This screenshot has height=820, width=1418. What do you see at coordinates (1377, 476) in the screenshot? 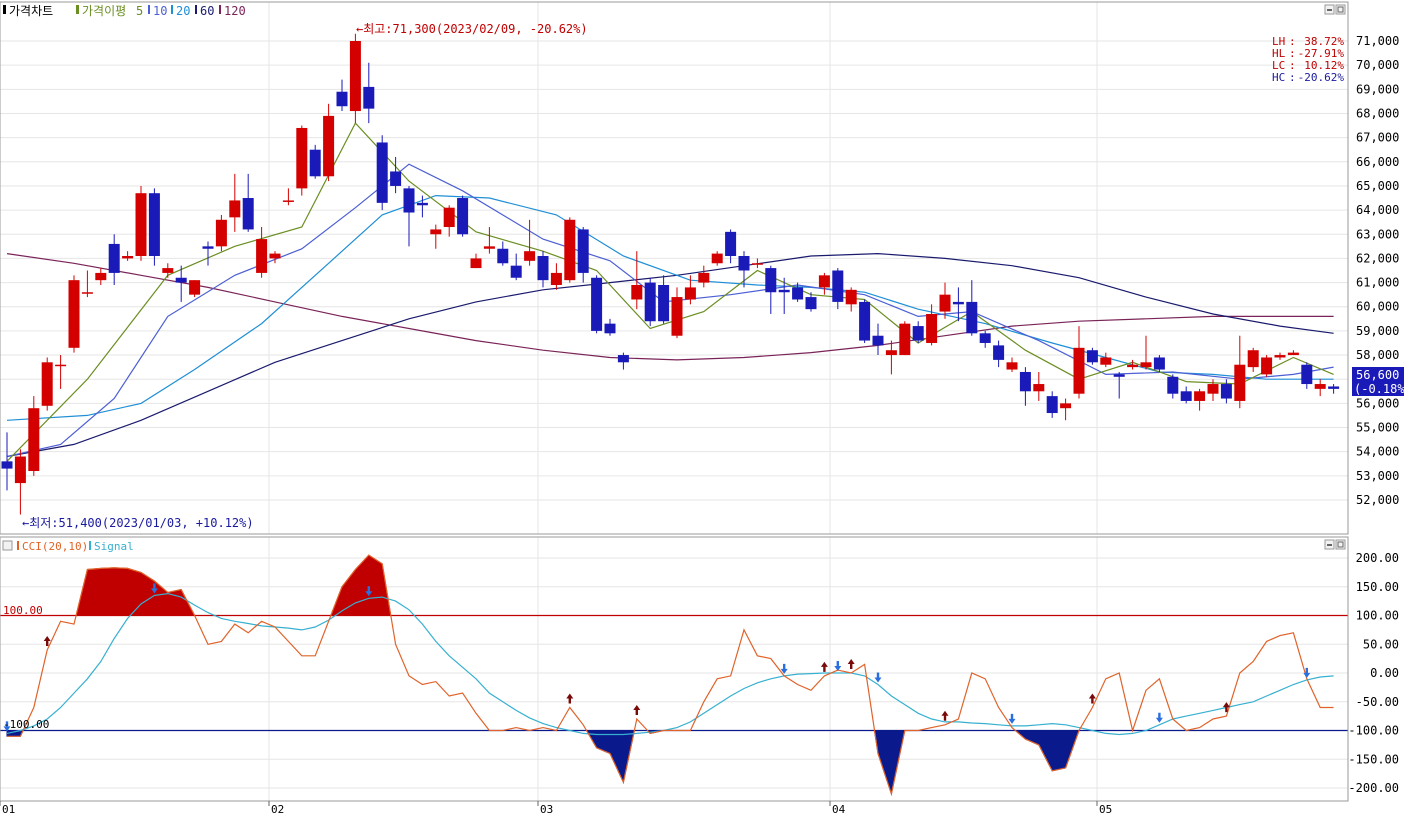
I see `price-tick-label: 53,000` at bounding box center [1377, 476].